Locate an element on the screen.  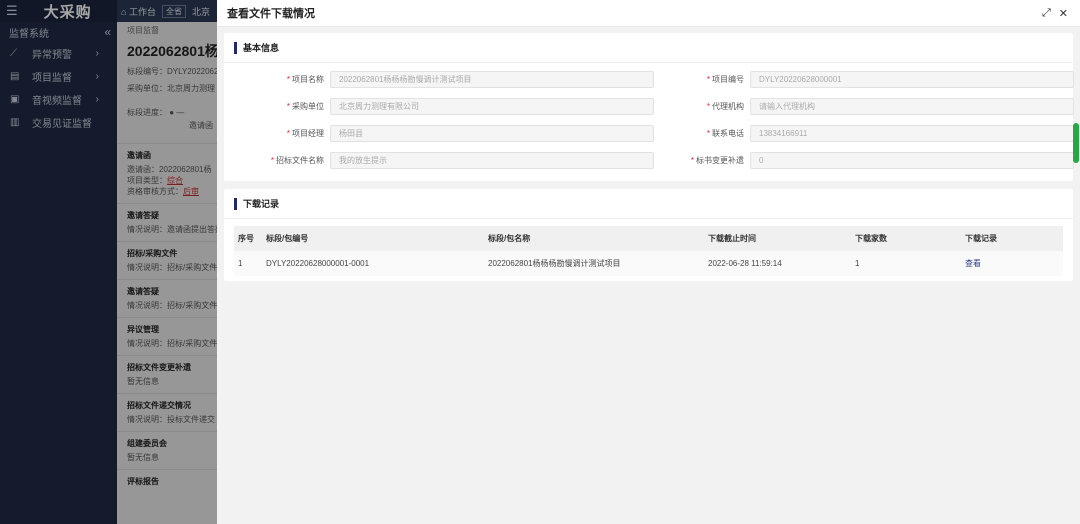
cell-code: DYLY20220628000001-0001 is located at coordinates (318, 263).